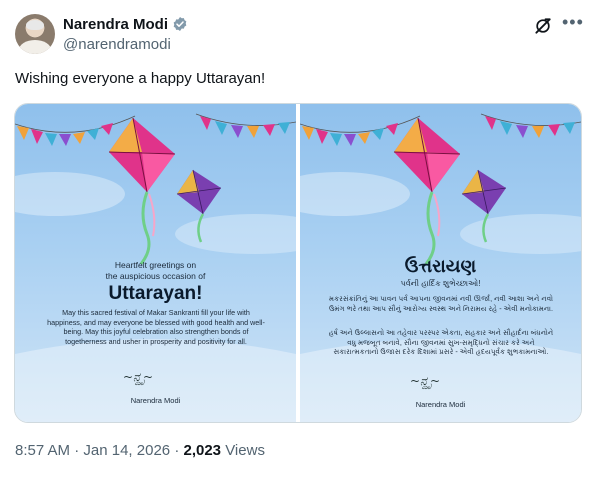 This screenshot has width=600, height=477. I want to click on grok-icon, so click(543, 26).